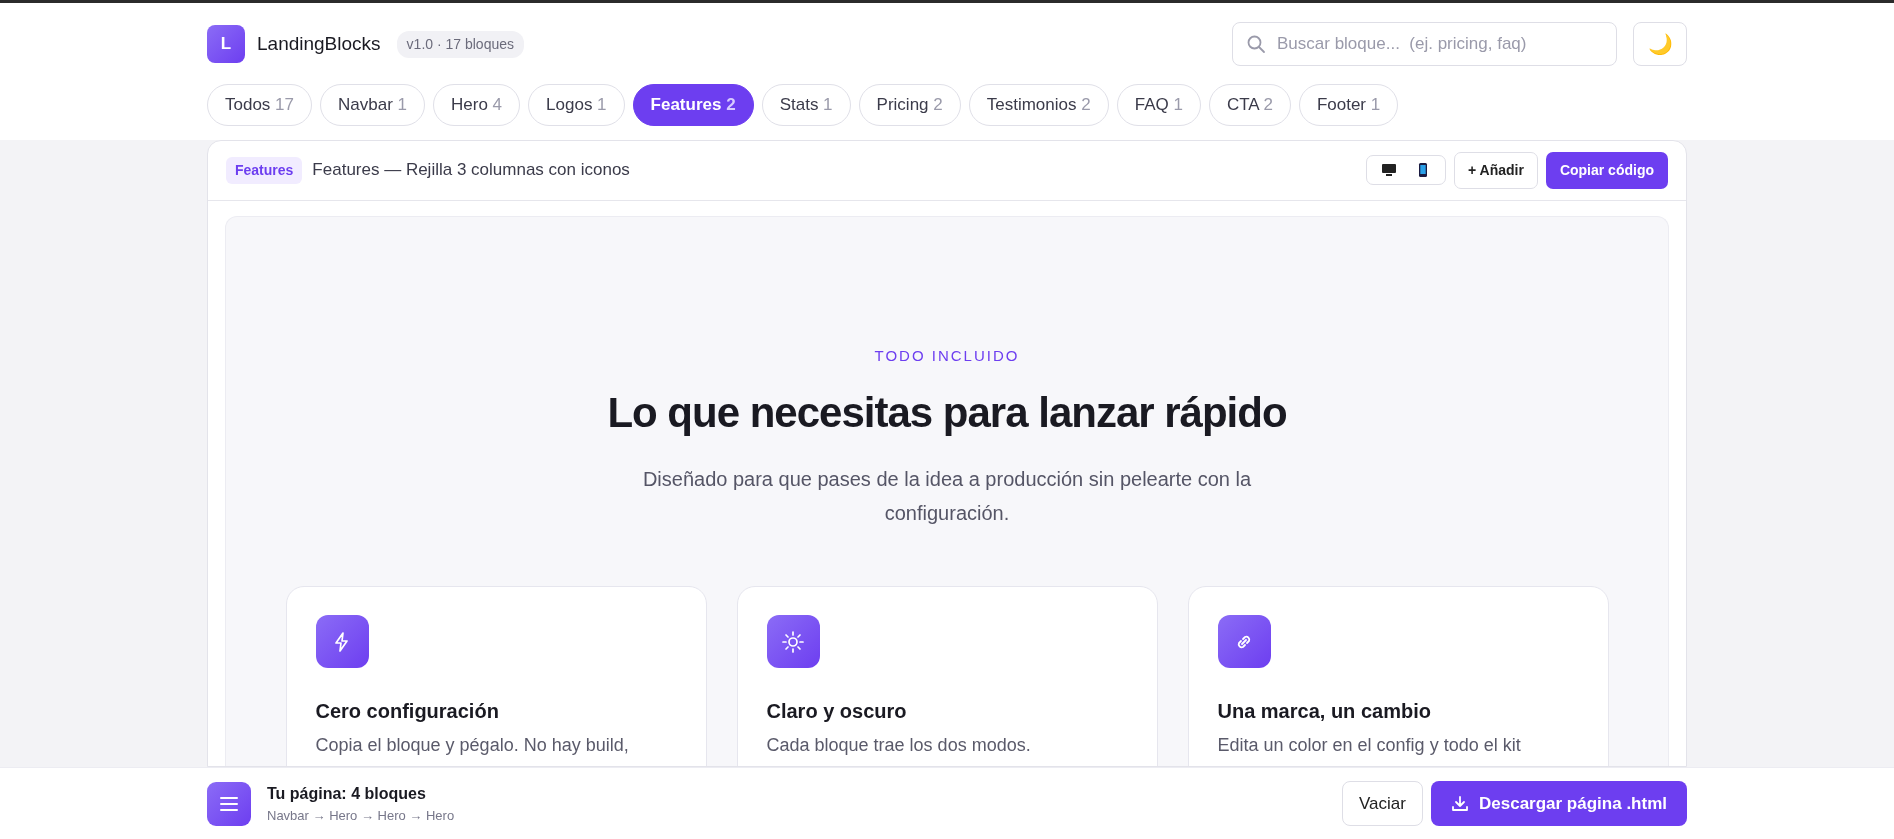 This screenshot has width=1894, height=839. I want to click on menu-button, so click(229, 803).